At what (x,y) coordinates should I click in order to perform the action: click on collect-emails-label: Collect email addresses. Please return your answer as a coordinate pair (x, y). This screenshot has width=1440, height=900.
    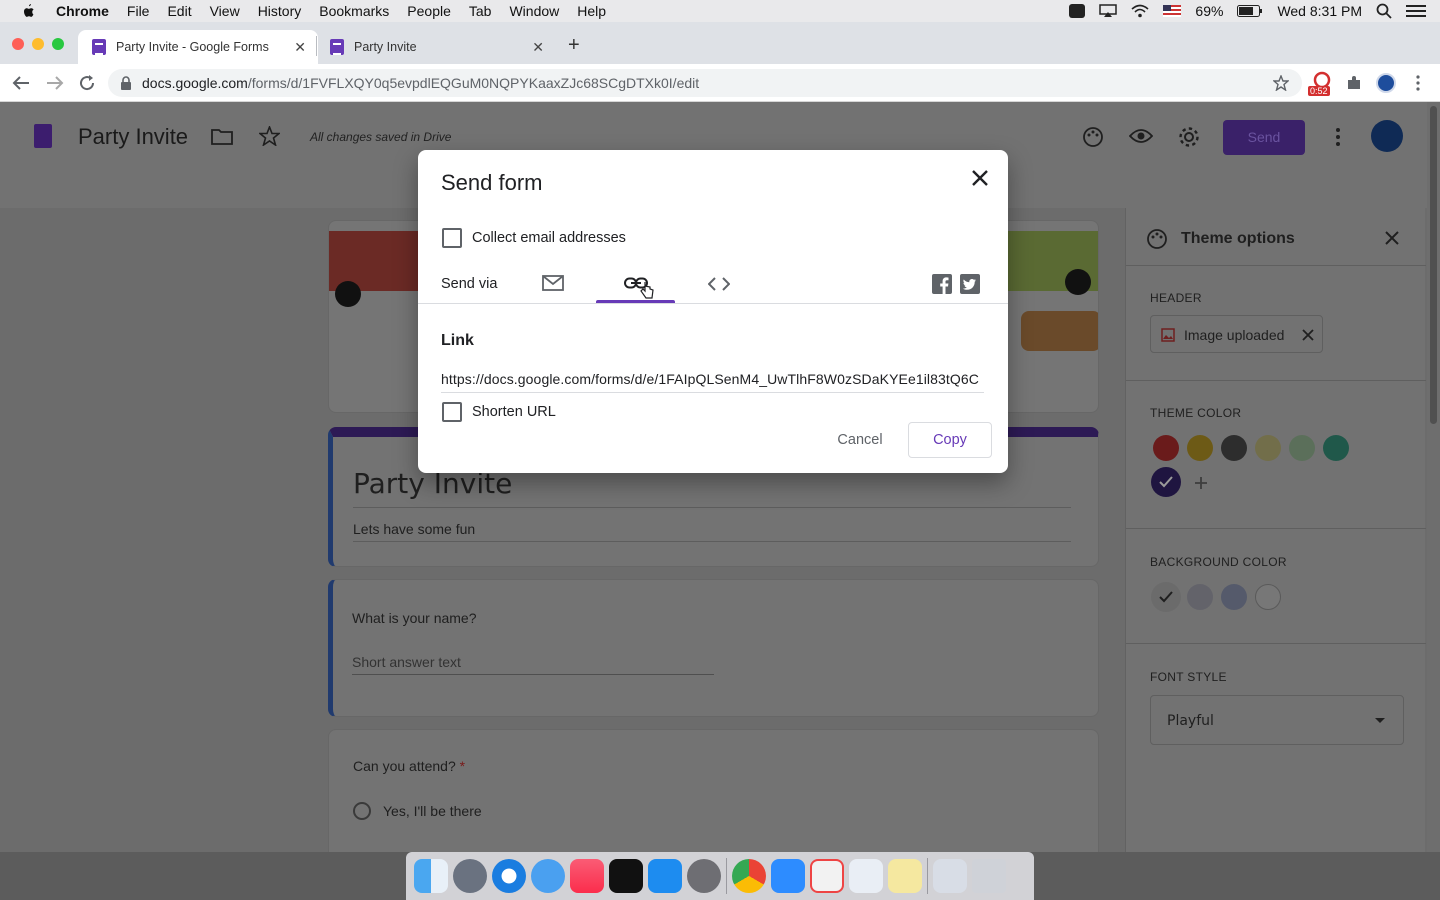
    Looking at the image, I should click on (549, 238).